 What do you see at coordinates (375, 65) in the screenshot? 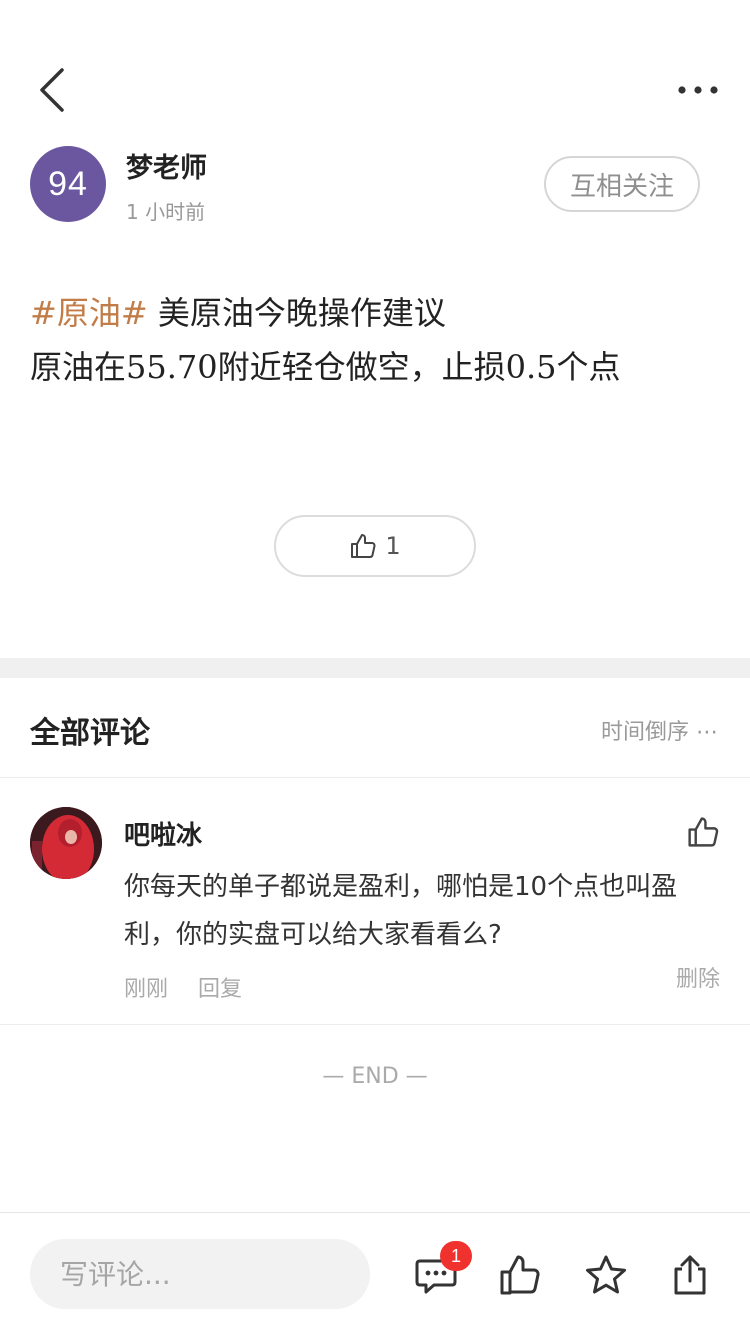
I see `top-nav` at bounding box center [375, 65].